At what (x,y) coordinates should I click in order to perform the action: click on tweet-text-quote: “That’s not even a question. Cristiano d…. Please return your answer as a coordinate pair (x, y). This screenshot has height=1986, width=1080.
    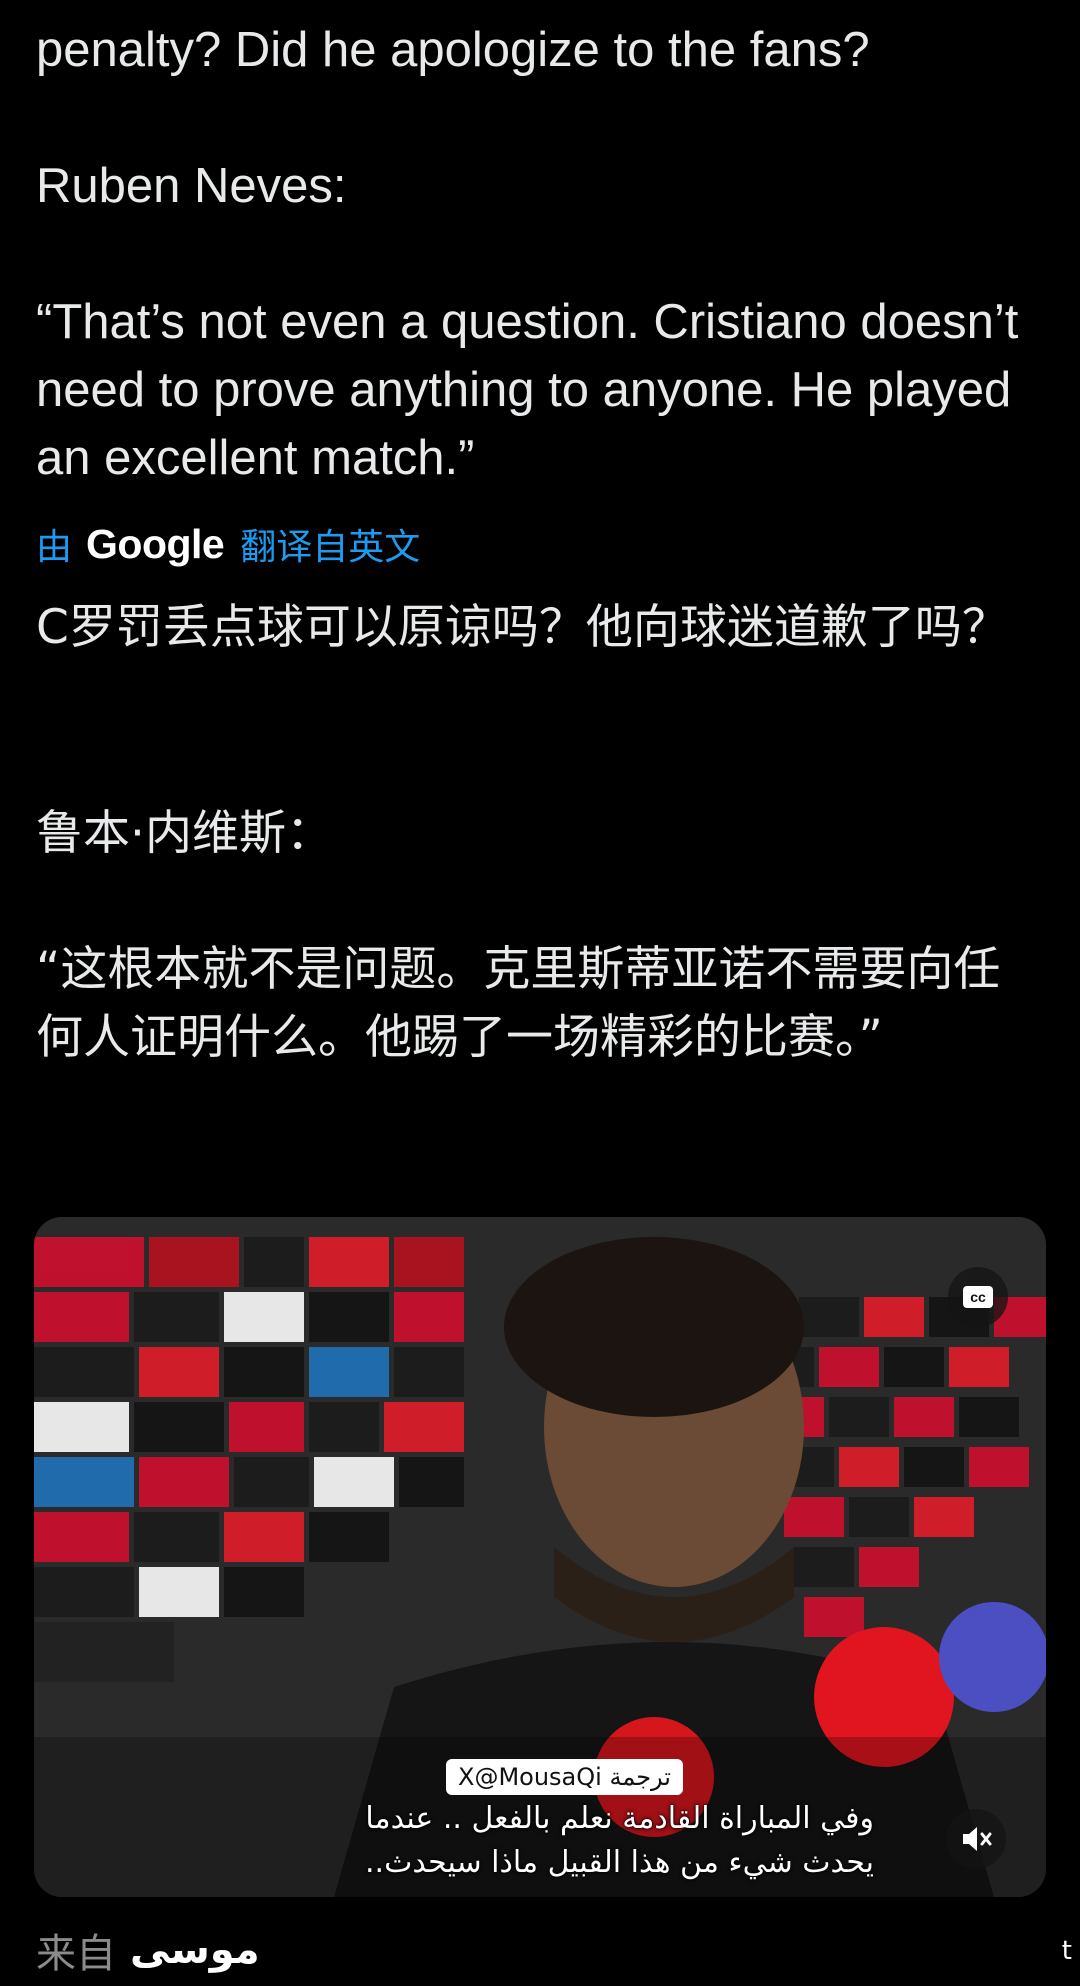
    Looking at the image, I should click on (527, 390).